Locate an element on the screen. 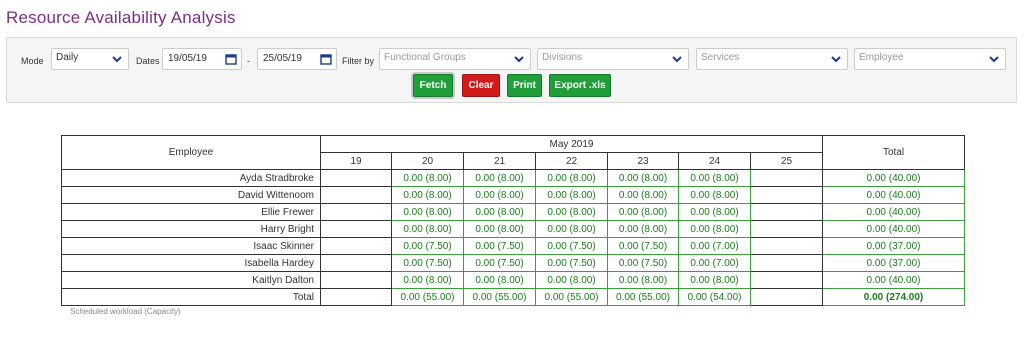  date-from-input: 19/05/19 is located at coordinates (202, 59).